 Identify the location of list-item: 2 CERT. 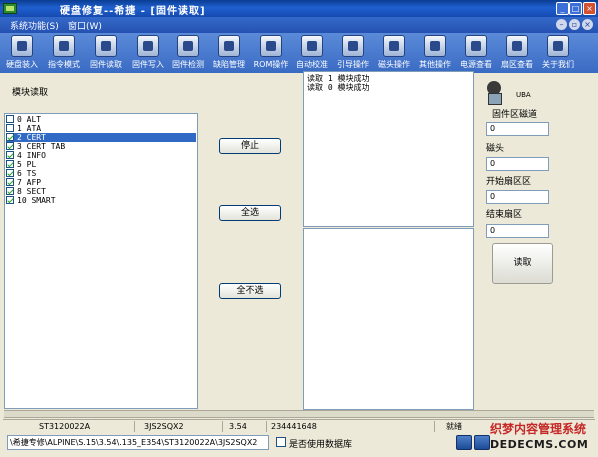
(101, 137).